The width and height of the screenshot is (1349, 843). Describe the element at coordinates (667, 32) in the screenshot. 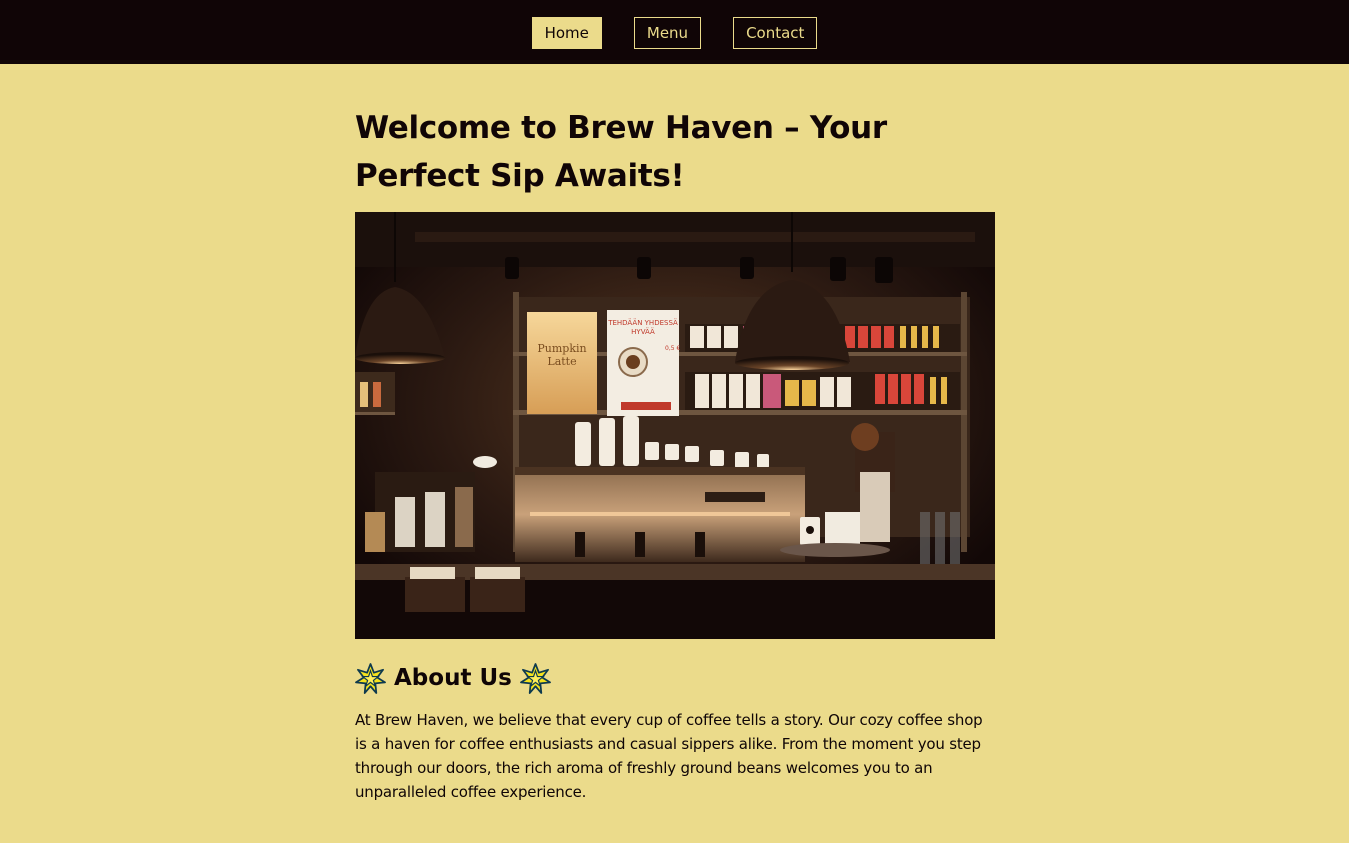

I see `nav-menu-button: Menu` at that location.